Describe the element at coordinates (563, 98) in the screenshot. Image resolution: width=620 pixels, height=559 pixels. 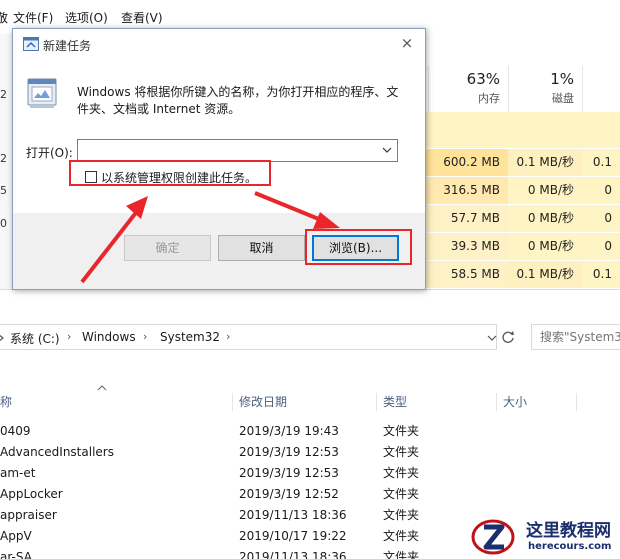
I see `disk-label: 磁盘` at that location.